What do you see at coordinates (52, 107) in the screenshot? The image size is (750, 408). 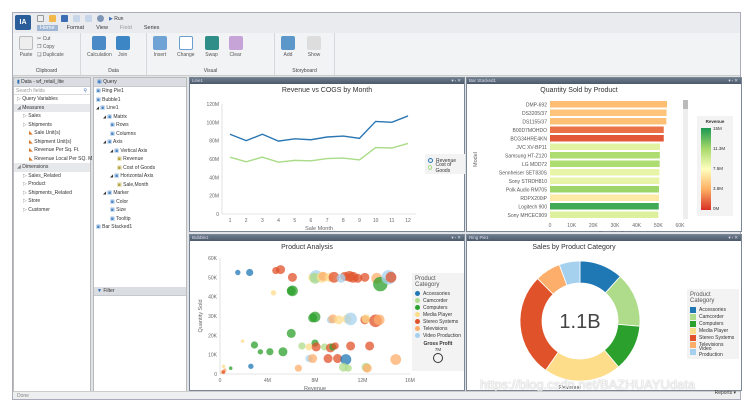 I see `field-tree-item: ◢ Measures` at bounding box center [52, 107].